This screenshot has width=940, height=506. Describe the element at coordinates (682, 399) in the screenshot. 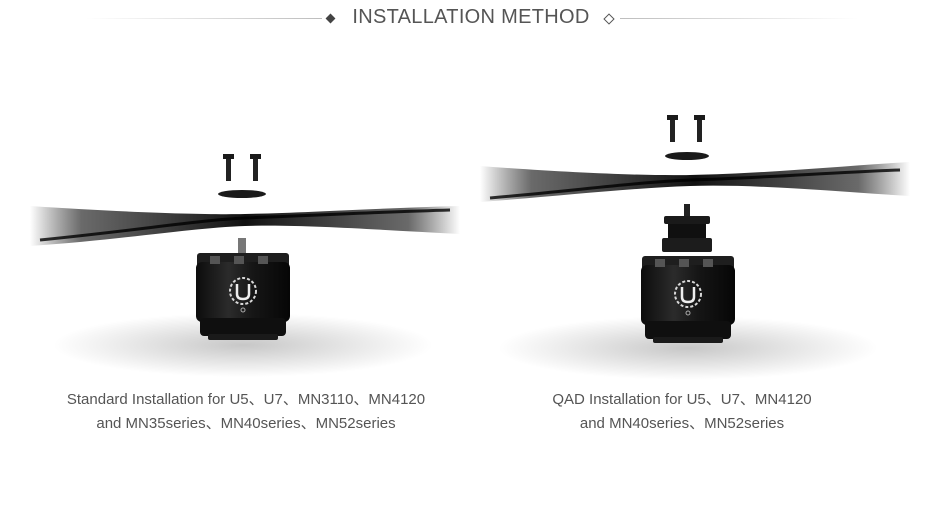

I see `caption-line: QAD Installation for U5、U7、MN4120` at that location.